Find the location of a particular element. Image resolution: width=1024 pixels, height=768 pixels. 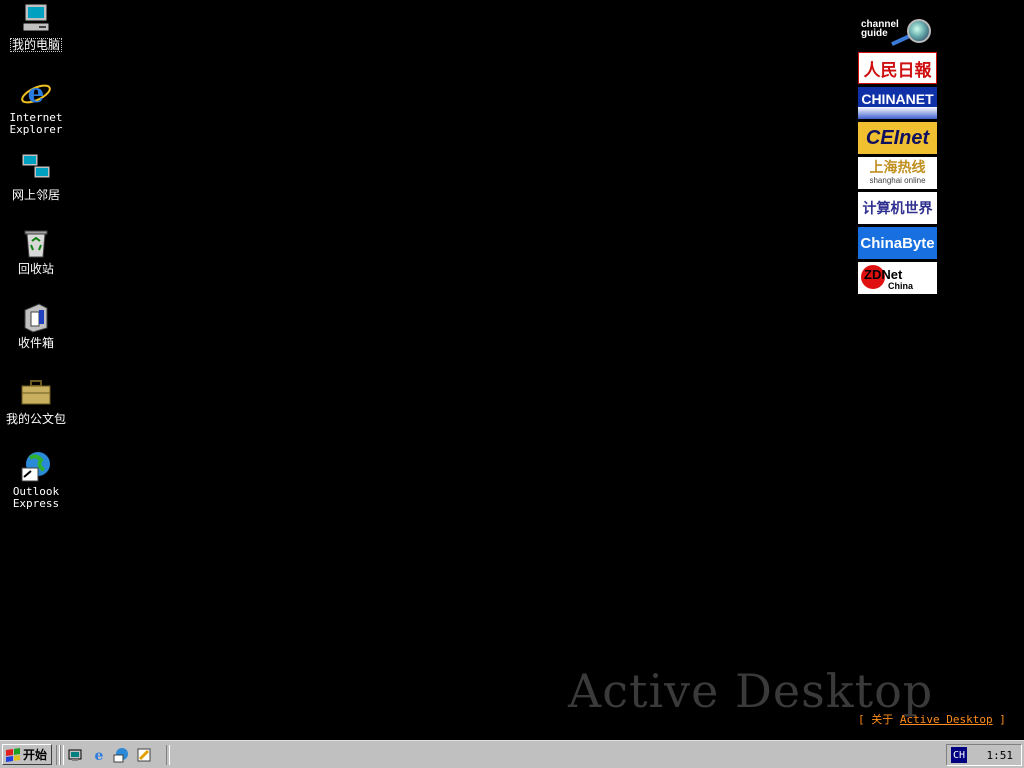

desktop-icon-recycle-bin: 回收站 is located at coordinates (36, 251).